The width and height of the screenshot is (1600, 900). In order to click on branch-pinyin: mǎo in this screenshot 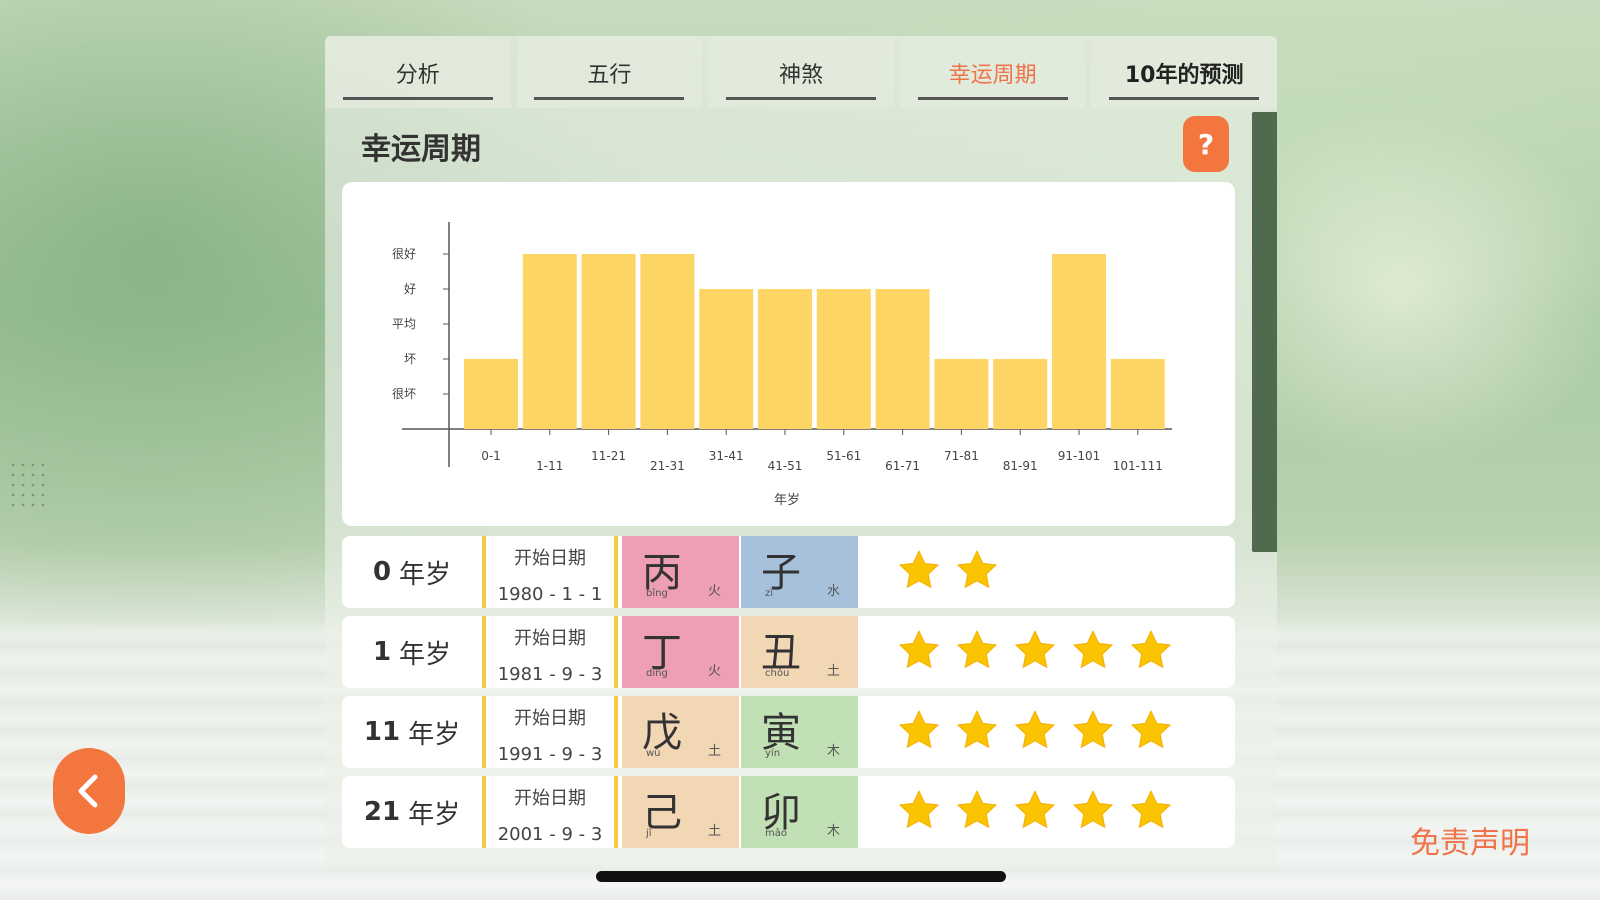, I will do `click(776, 833)`.